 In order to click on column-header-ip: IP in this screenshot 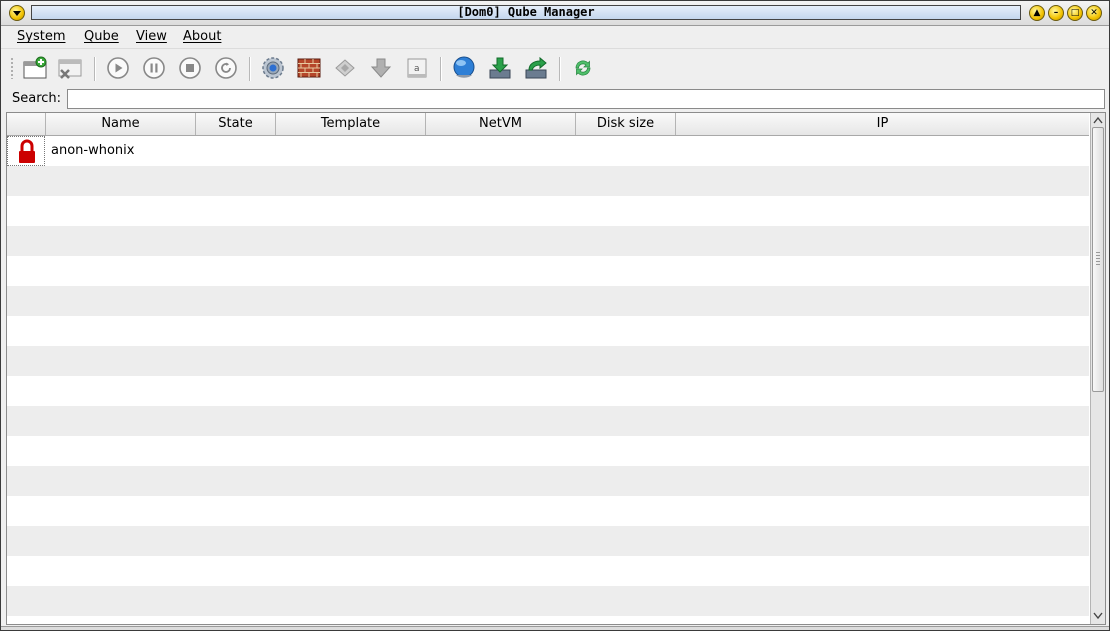, I will do `click(882, 124)`.